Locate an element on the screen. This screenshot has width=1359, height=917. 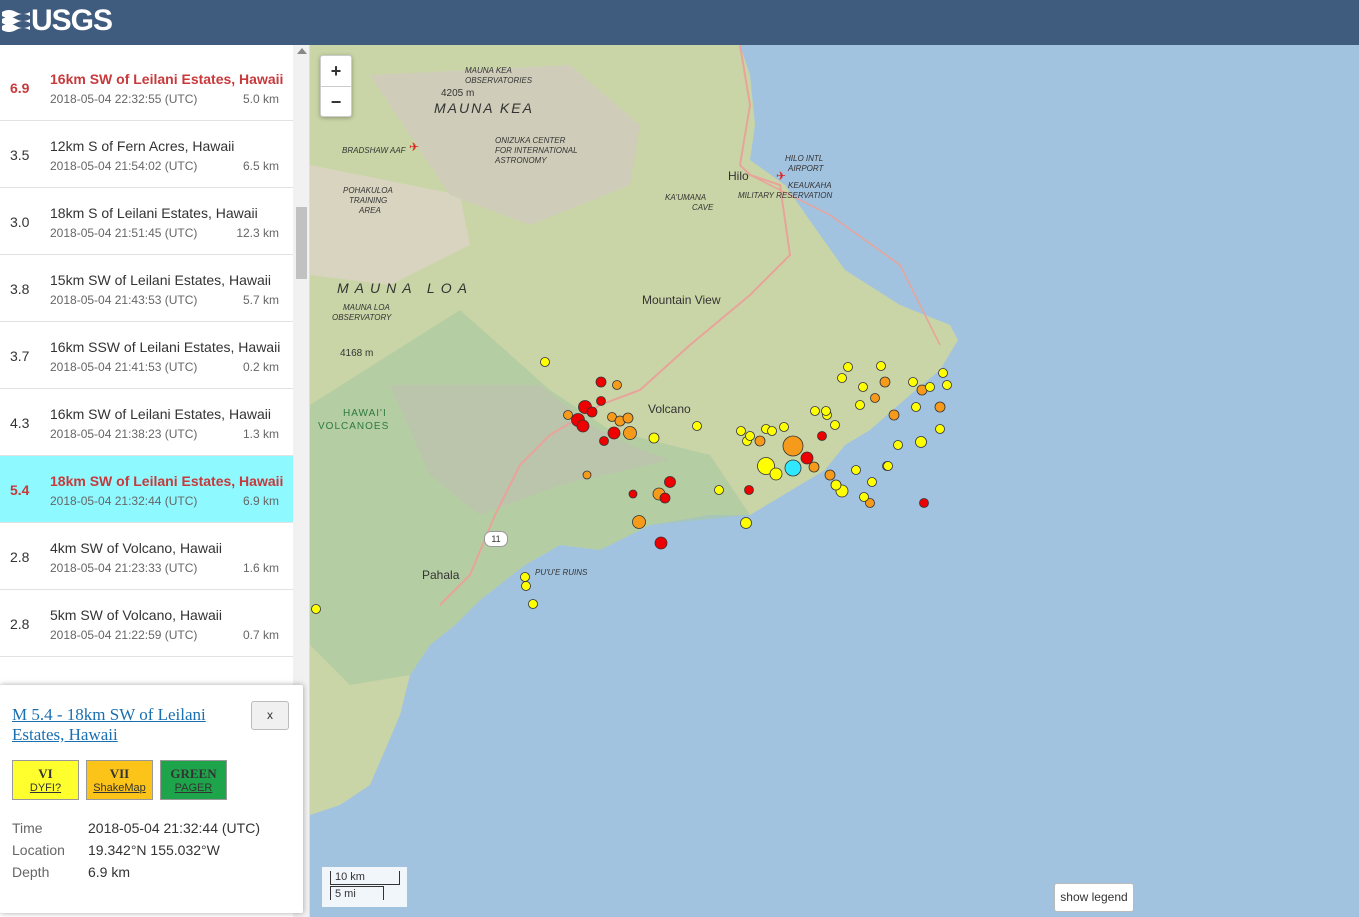
event-time: 2018-05-04 21:38:23 (UTC) is located at coordinates (124, 434).